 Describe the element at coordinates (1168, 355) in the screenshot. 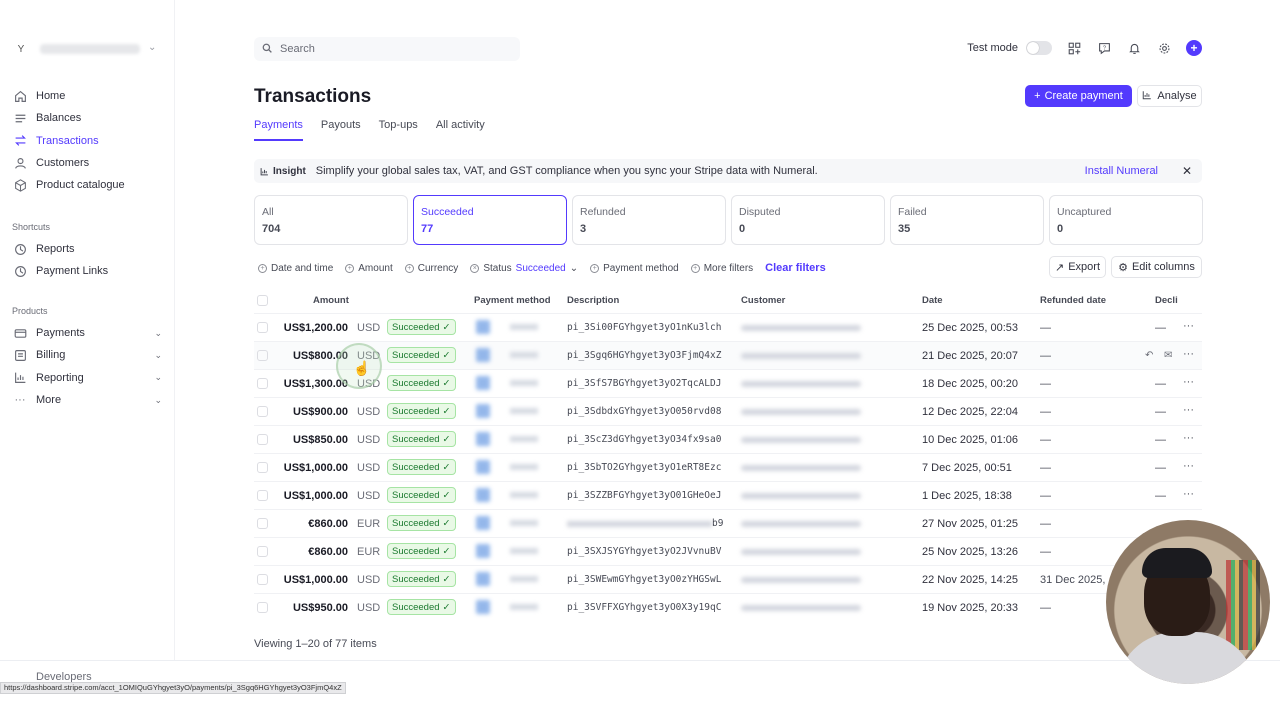

I see `email-icon: ✉` at that location.